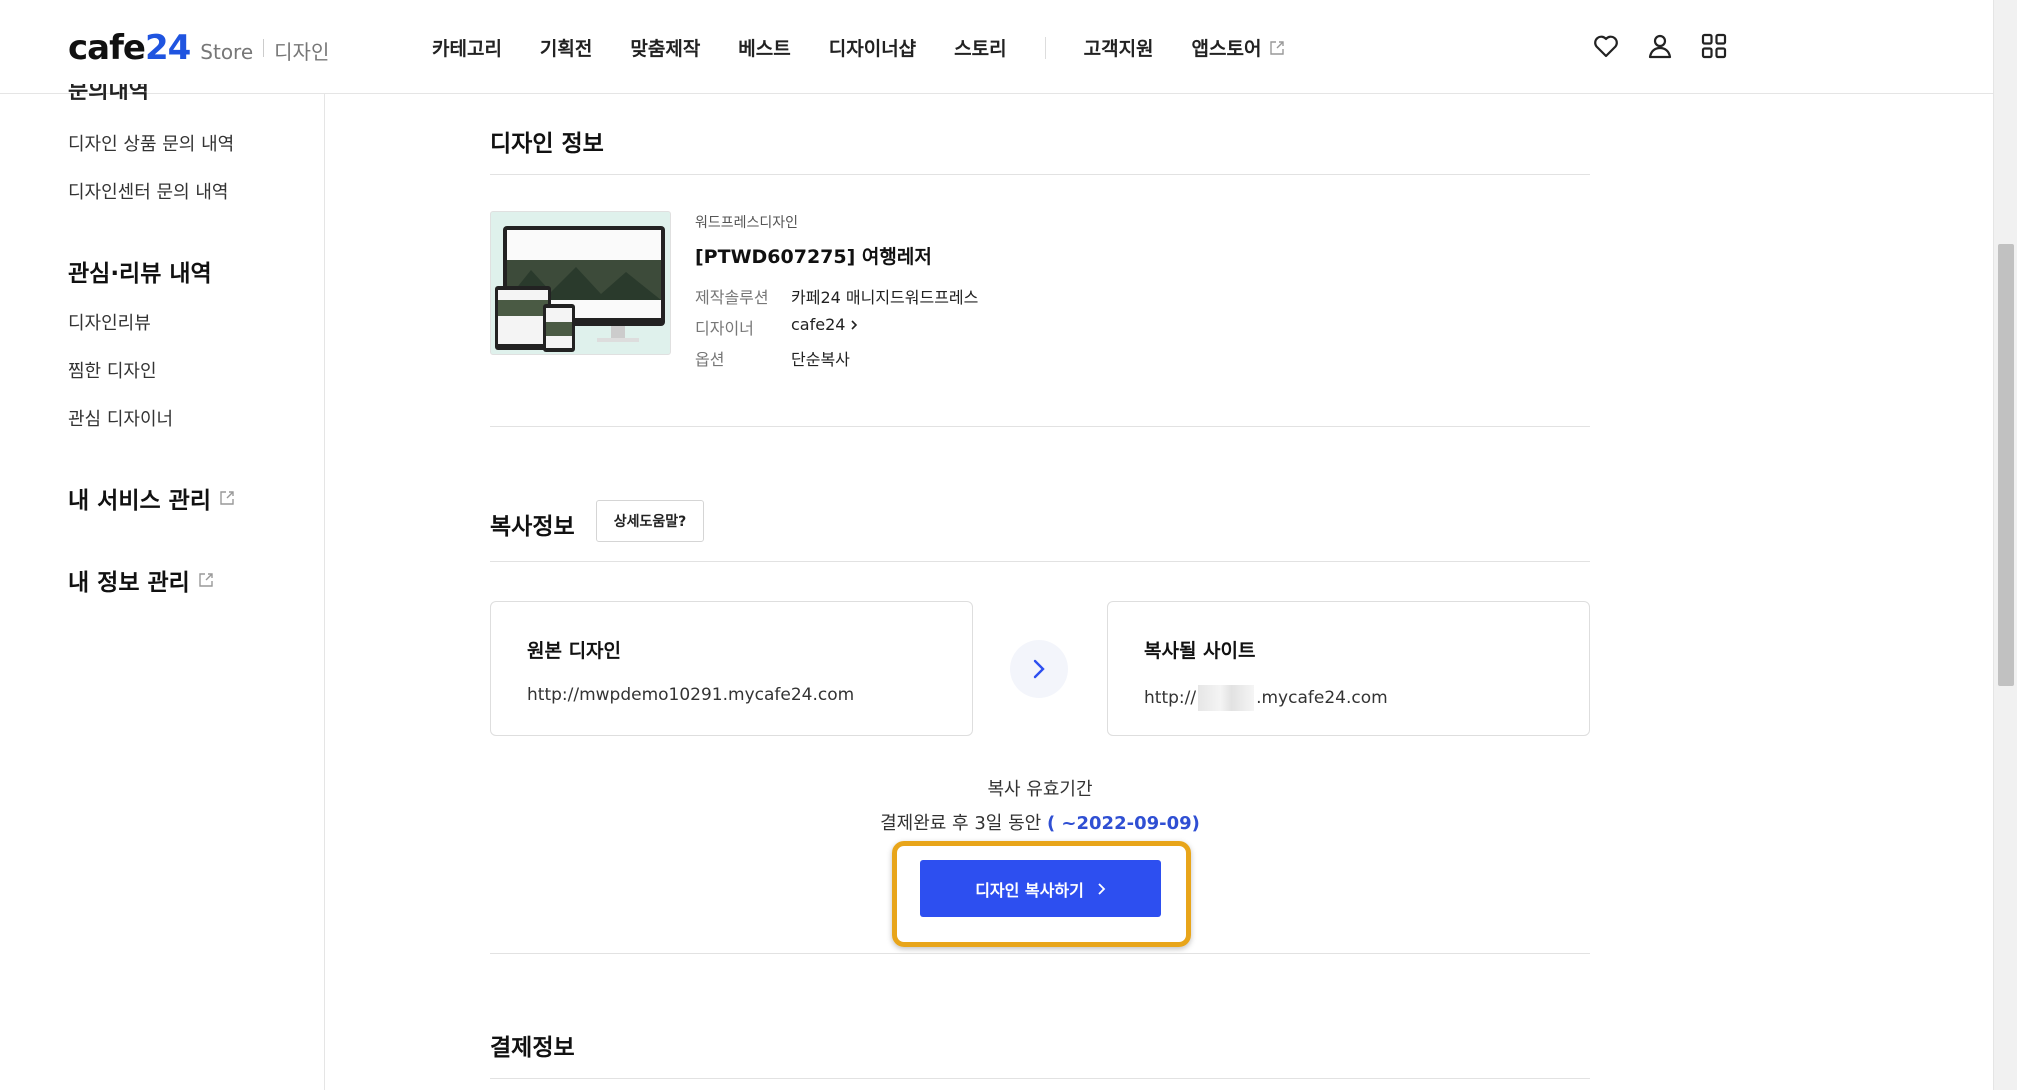 Image resolution: width=2017 pixels, height=1090 pixels. I want to click on validity-title: 복사 유효기간, so click(1040, 789).